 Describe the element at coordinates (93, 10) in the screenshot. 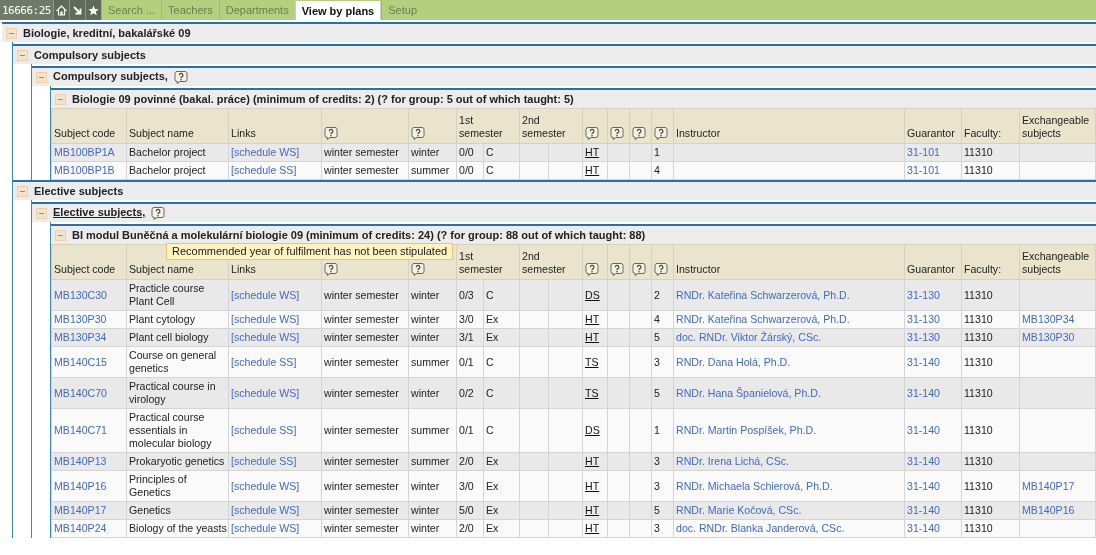

I see `star-icon` at that location.